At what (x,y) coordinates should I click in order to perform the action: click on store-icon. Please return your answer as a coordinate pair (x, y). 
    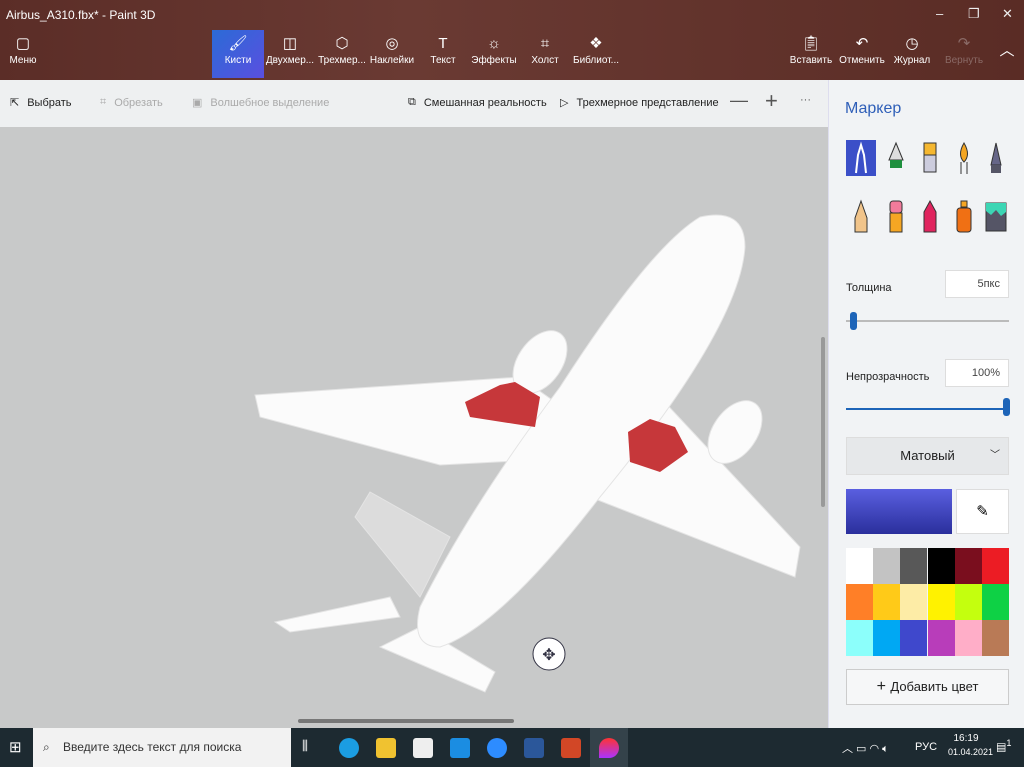
    Looking at the image, I should click on (423, 748).